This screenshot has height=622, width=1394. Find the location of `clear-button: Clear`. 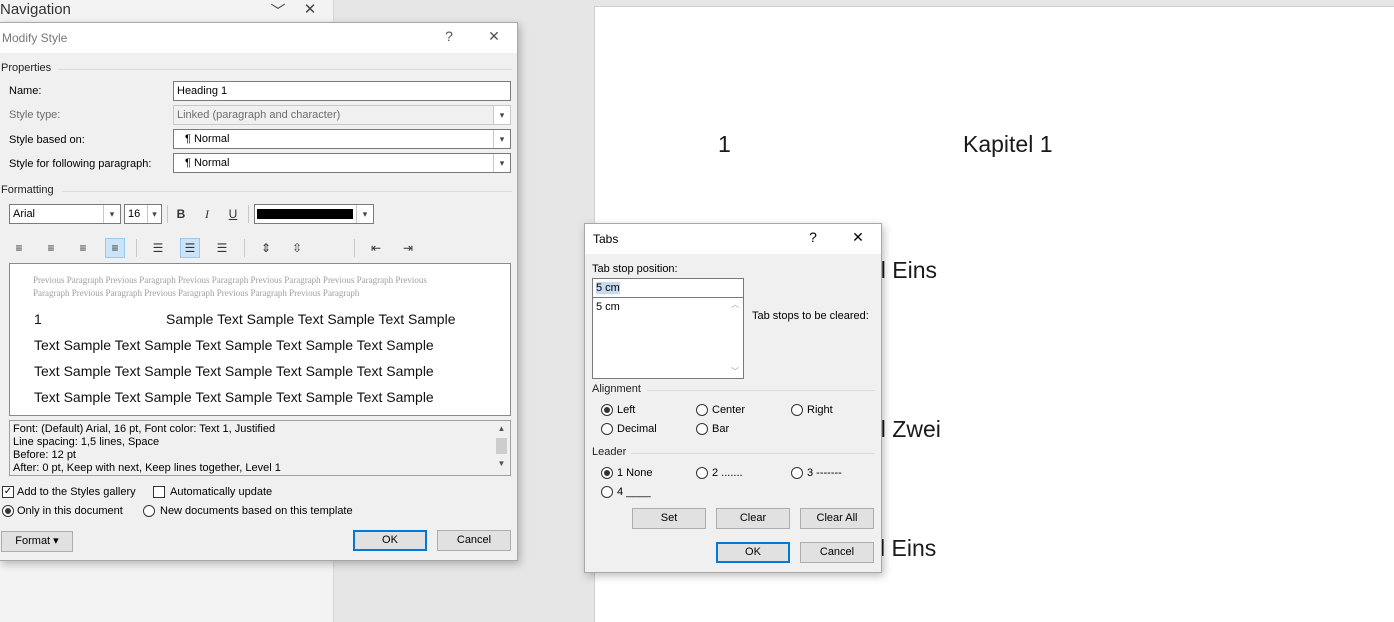

clear-button: Clear is located at coordinates (753, 518).